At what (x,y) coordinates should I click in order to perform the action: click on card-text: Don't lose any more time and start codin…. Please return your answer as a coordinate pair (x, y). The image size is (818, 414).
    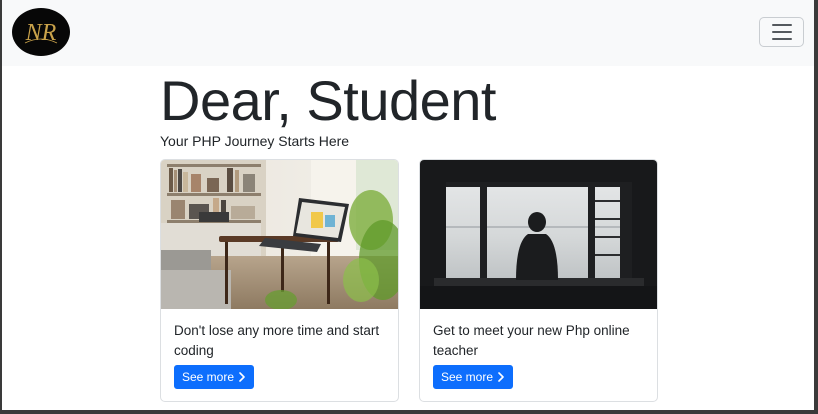
    Looking at the image, I should click on (277, 340).